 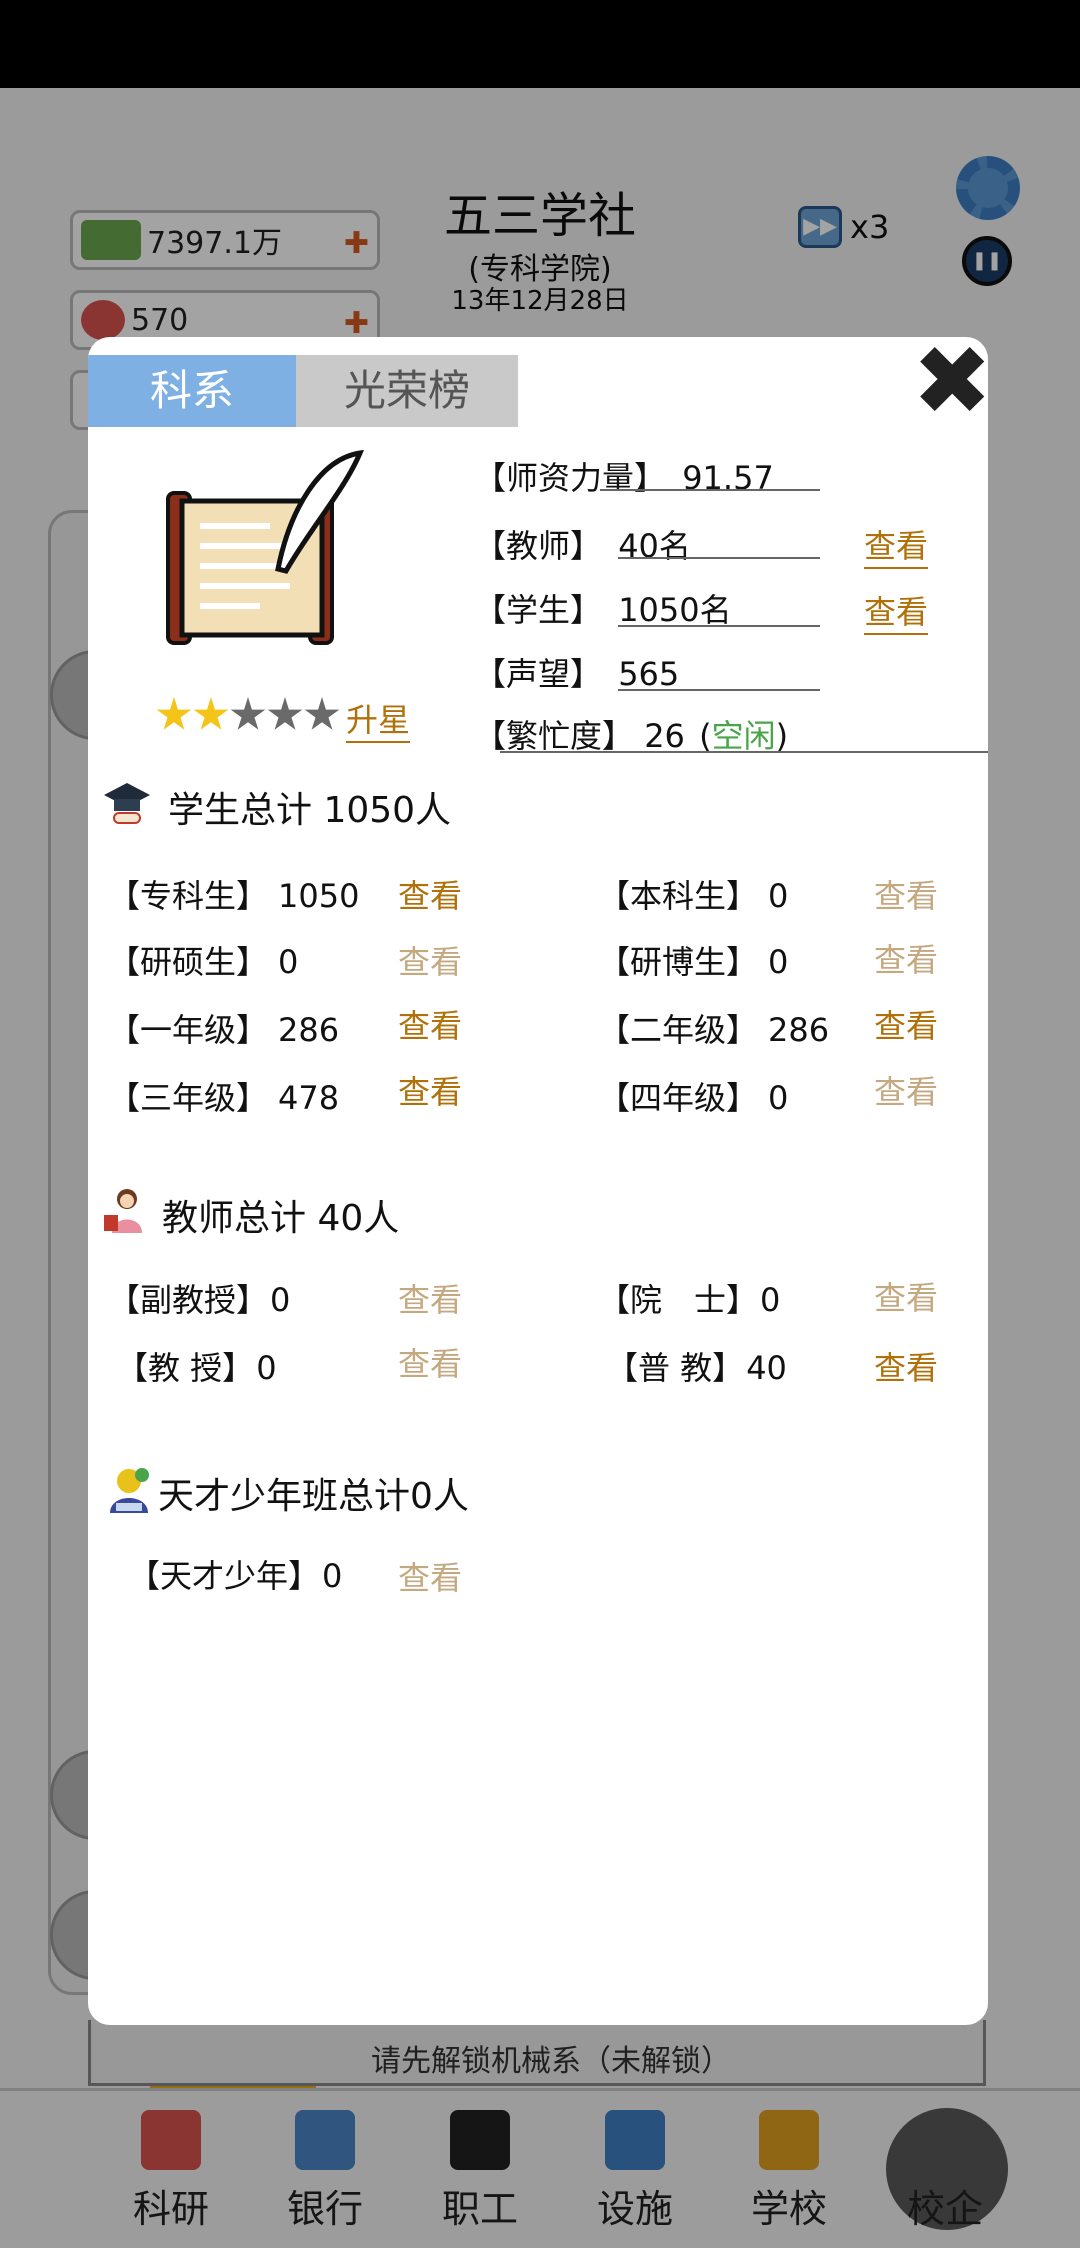 What do you see at coordinates (689, 1300) in the screenshot?
I see `teacher-rank-label: 【院 士】0` at bounding box center [689, 1300].